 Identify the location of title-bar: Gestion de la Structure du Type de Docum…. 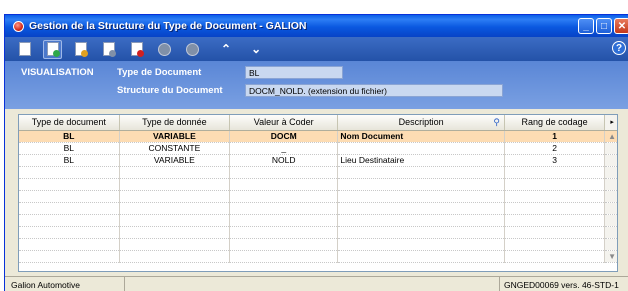
(316, 26).